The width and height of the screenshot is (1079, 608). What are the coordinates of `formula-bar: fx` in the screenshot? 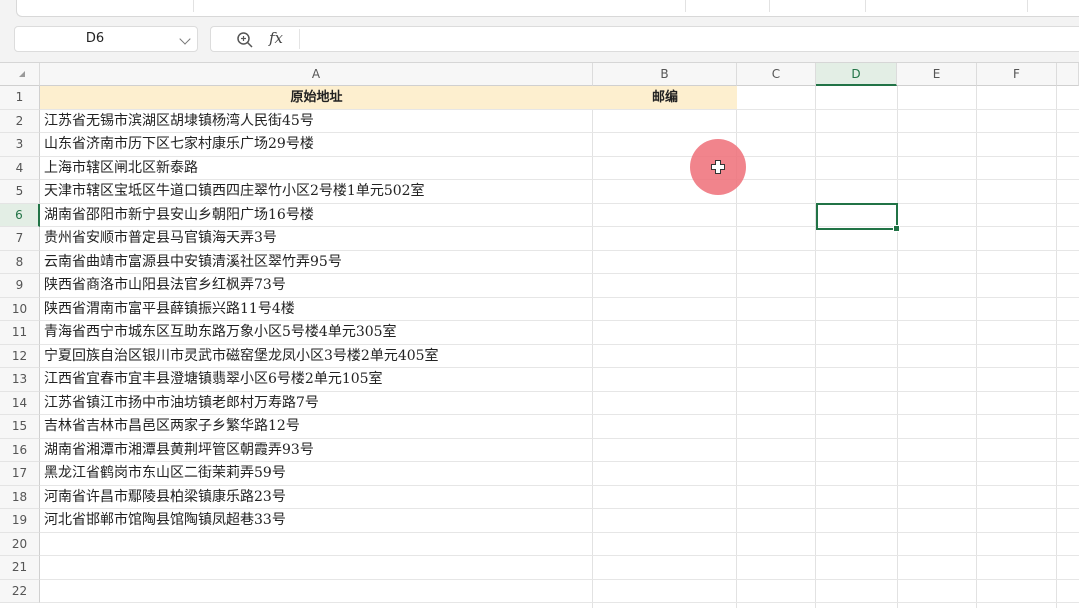 It's located at (644, 39).